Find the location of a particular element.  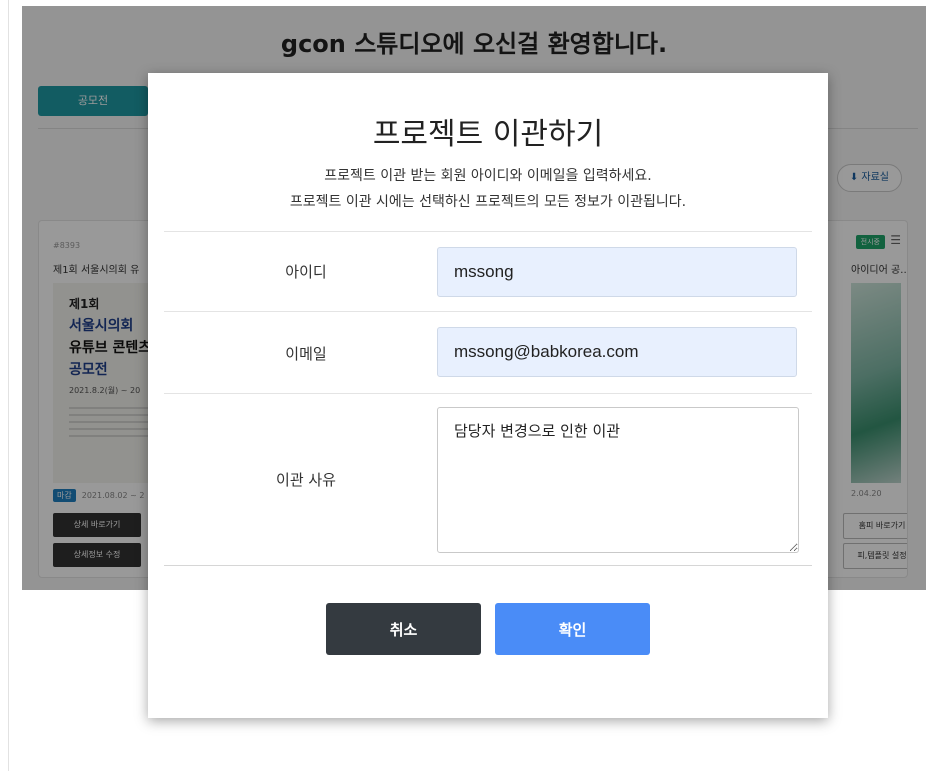

reason-label: 이관 사유 is located at coordinates (306, 480).